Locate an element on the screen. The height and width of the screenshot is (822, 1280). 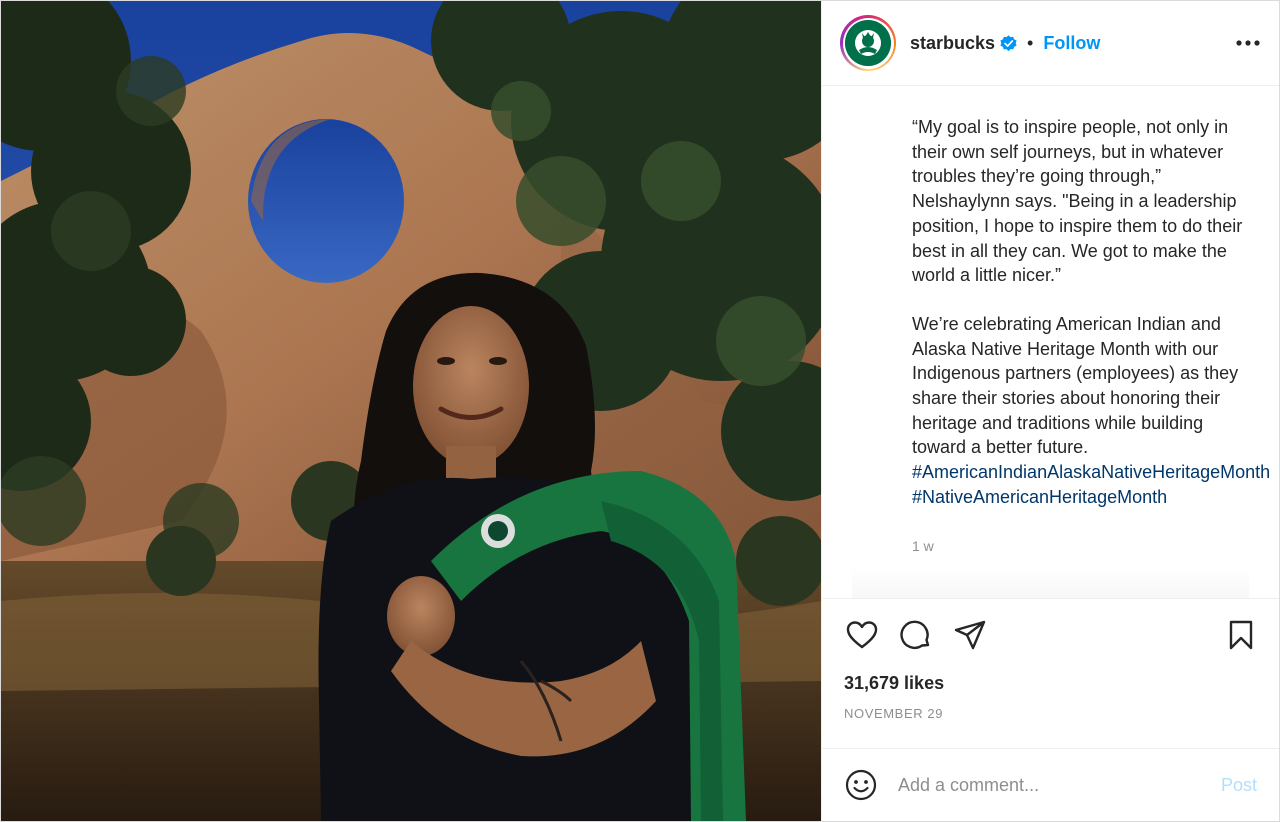
post-comment-button: Post is located at coordinates (1239, 785).